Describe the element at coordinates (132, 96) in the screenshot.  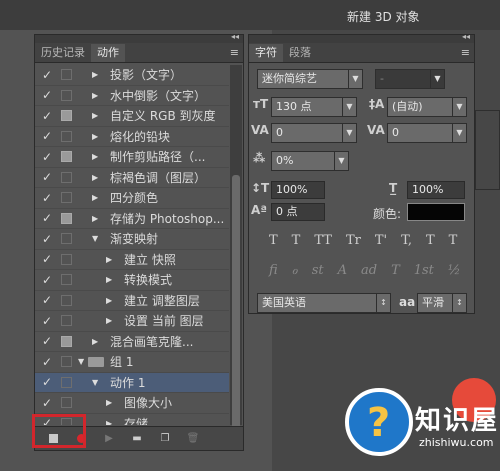
I see `action-row: ✓ ▶ 水中倒影（文字）` at that location.